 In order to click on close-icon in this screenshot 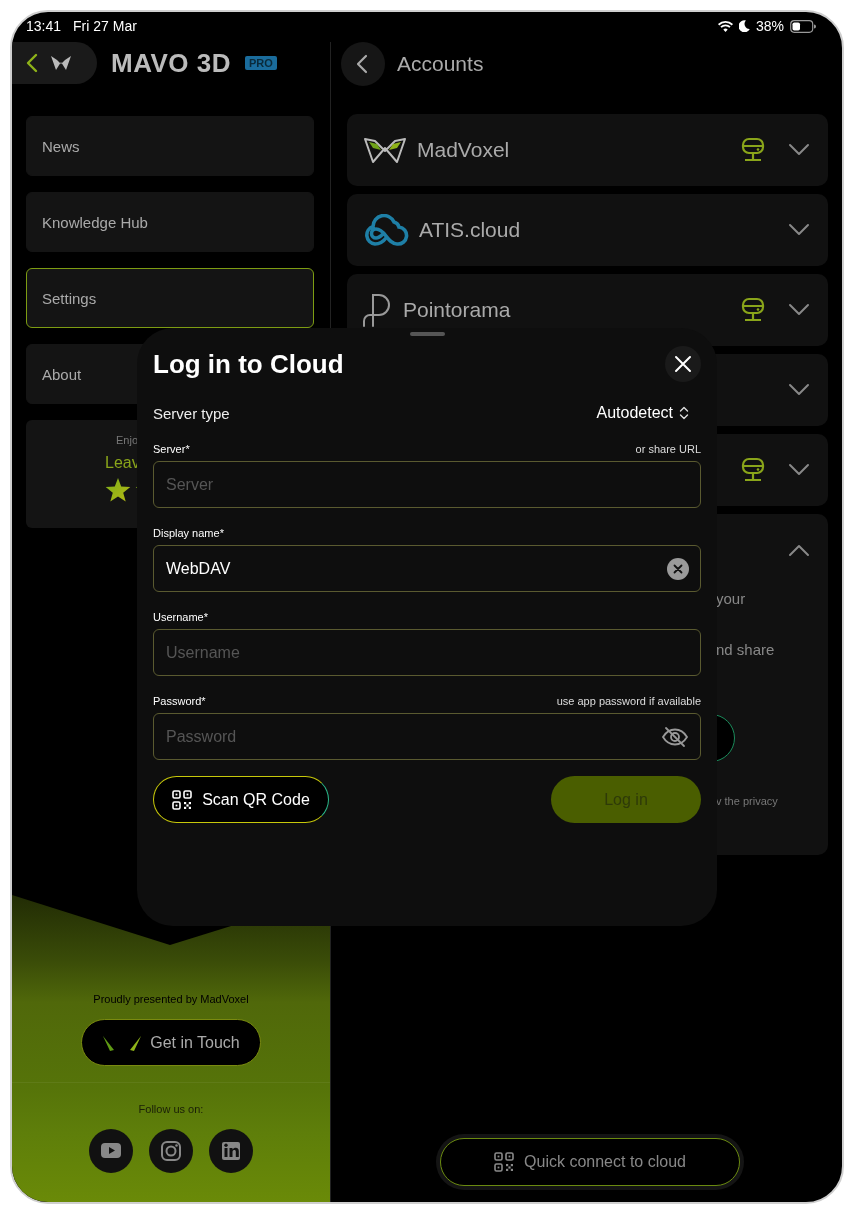, I will do `click(683, 364)`.